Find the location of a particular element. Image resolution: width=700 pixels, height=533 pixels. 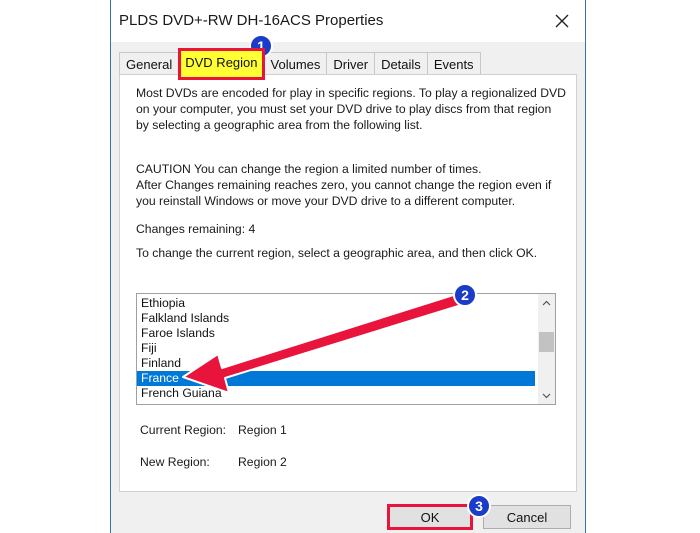

new-region-label: New Region: is located at coordinates (175, 462).